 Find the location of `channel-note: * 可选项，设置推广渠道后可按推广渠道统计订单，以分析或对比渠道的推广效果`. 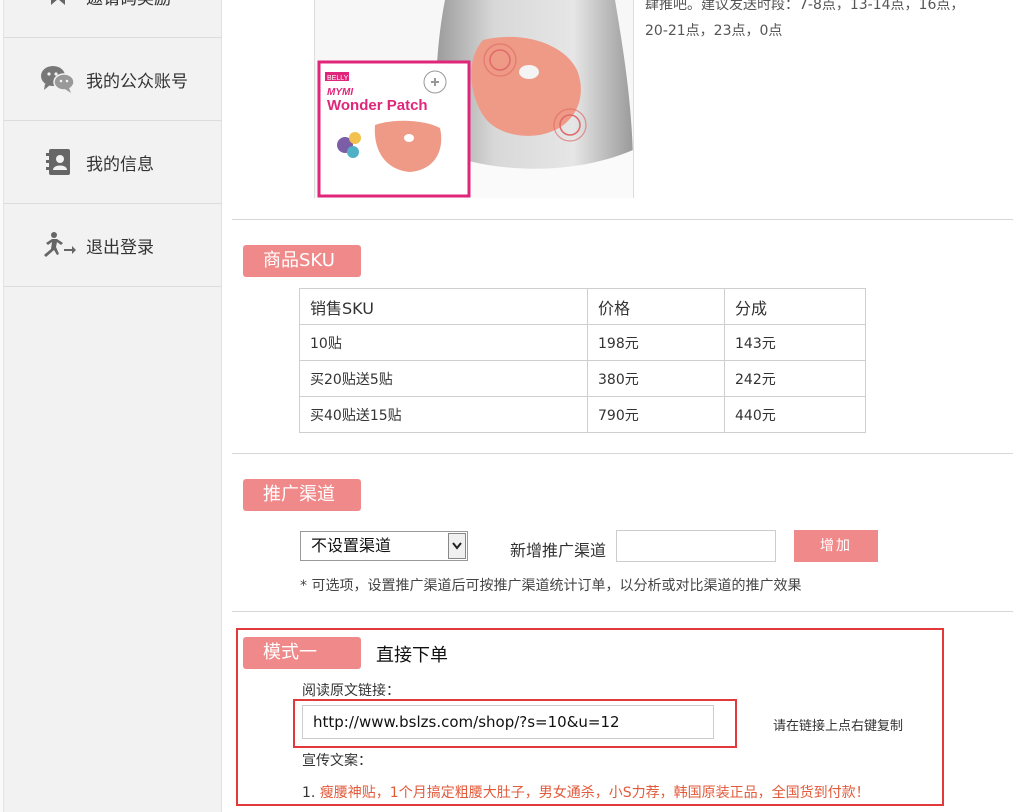

channel-note: * 可选项，设置推广渠道后可按推广渠道统计订单，以分析或对比渠道的推广效果 is located at coordinates (551, 586).